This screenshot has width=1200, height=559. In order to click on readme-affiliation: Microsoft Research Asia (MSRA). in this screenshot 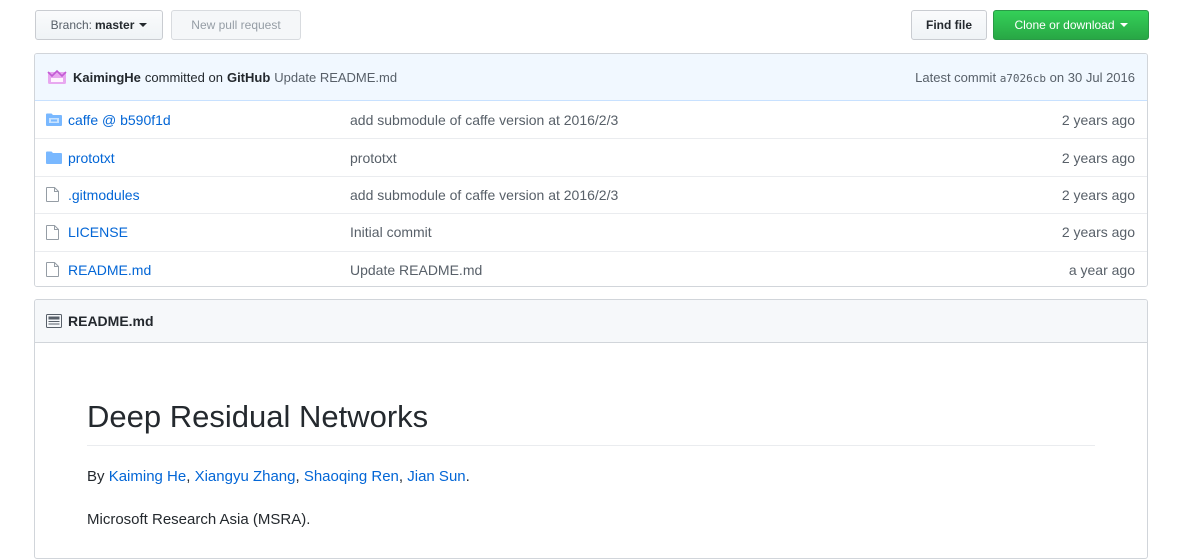, I will do `click(199, 519)`.